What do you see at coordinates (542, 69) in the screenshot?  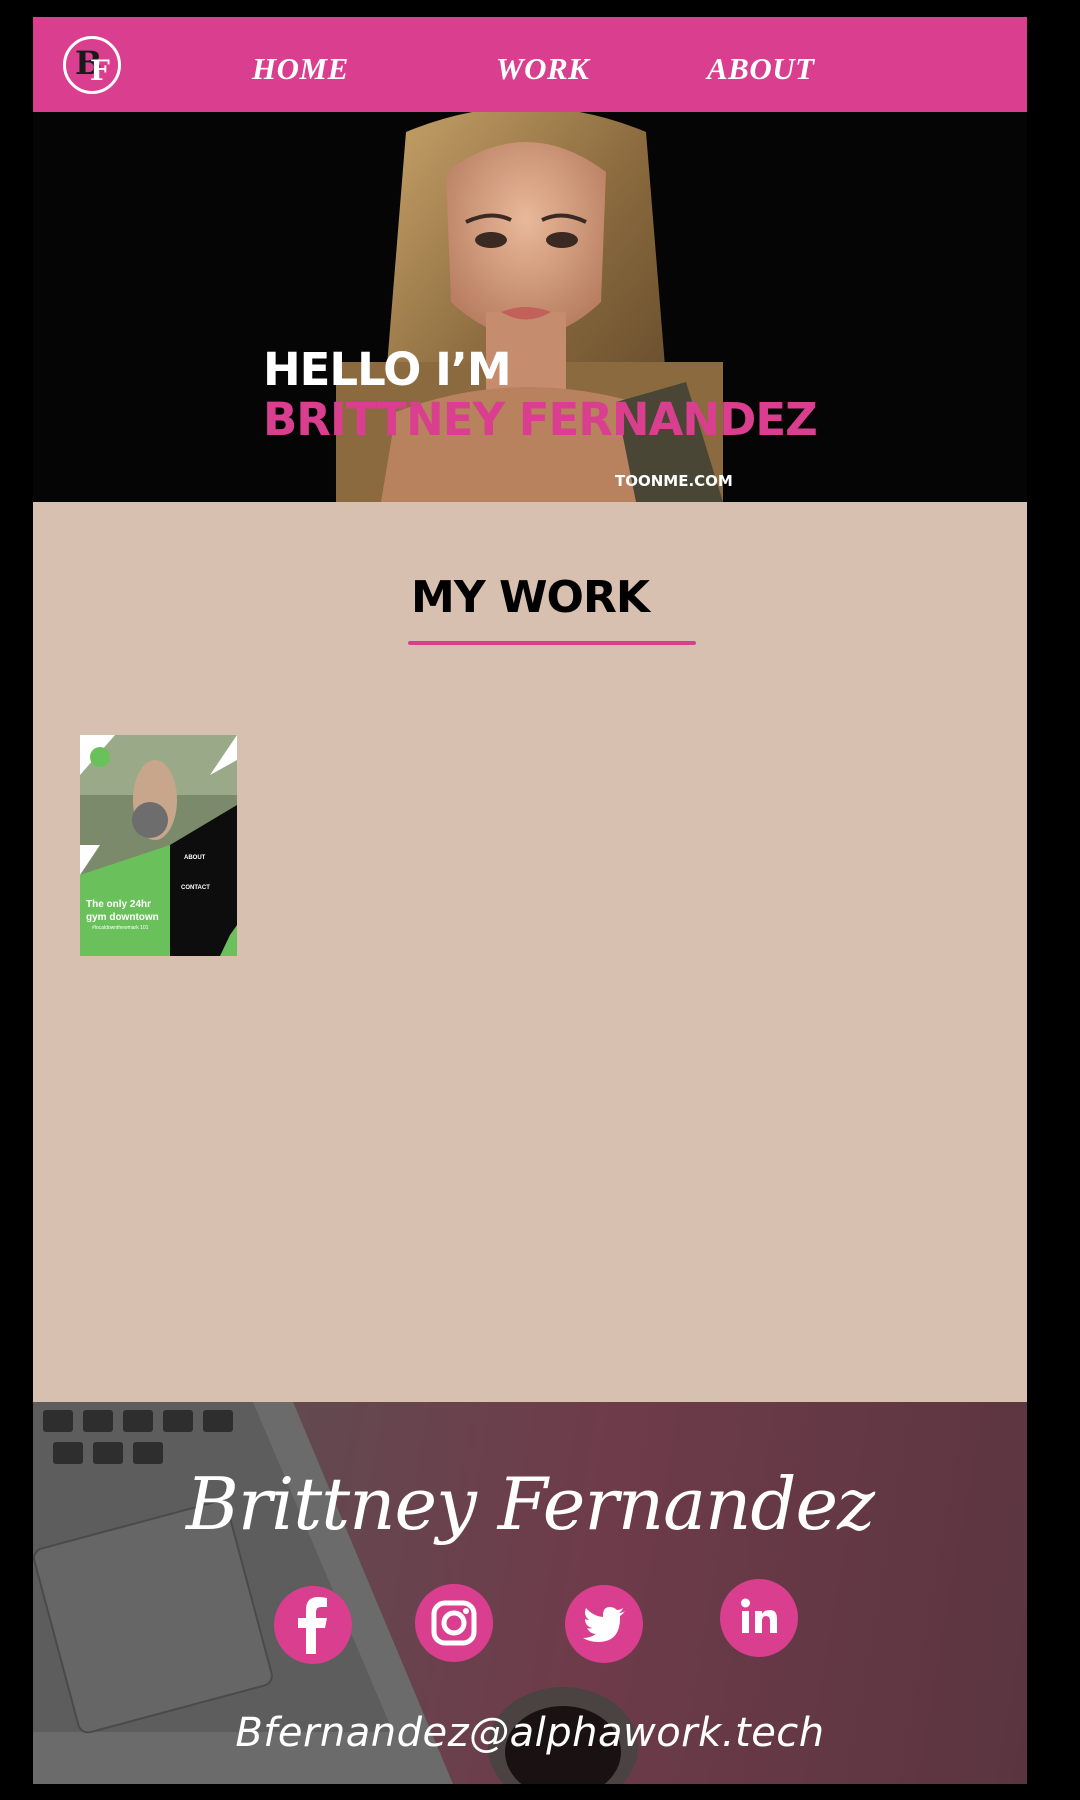 I see `nav-work: WORK` at bounding box center [542, 69].